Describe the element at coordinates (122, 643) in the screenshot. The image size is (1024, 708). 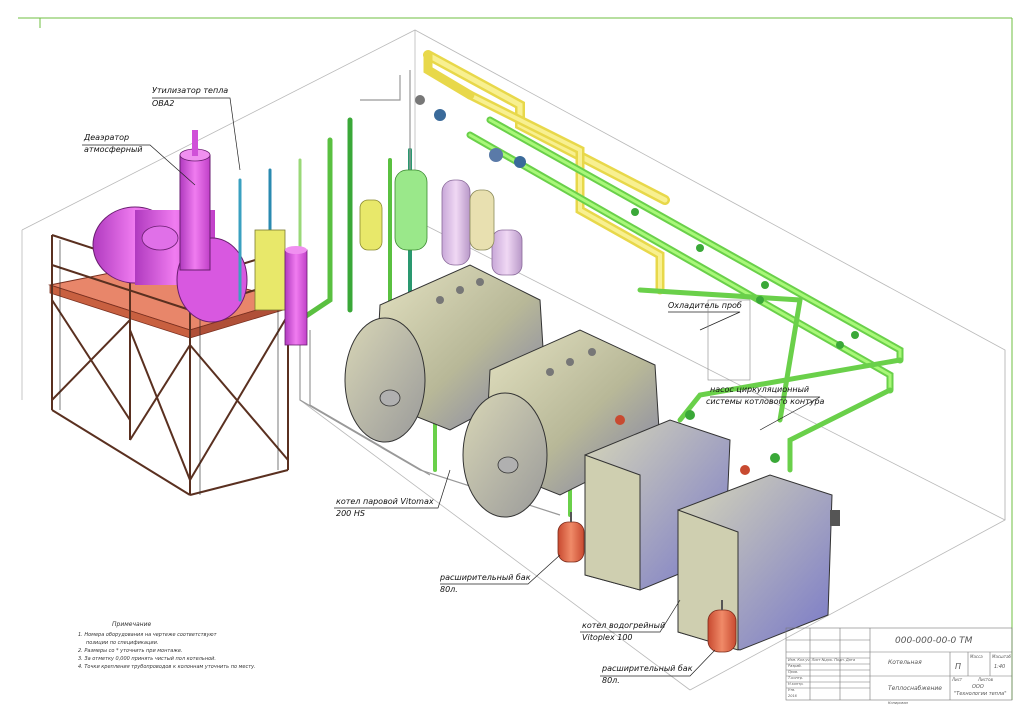
I see `note-line: позиции по спецификации.` at that location.